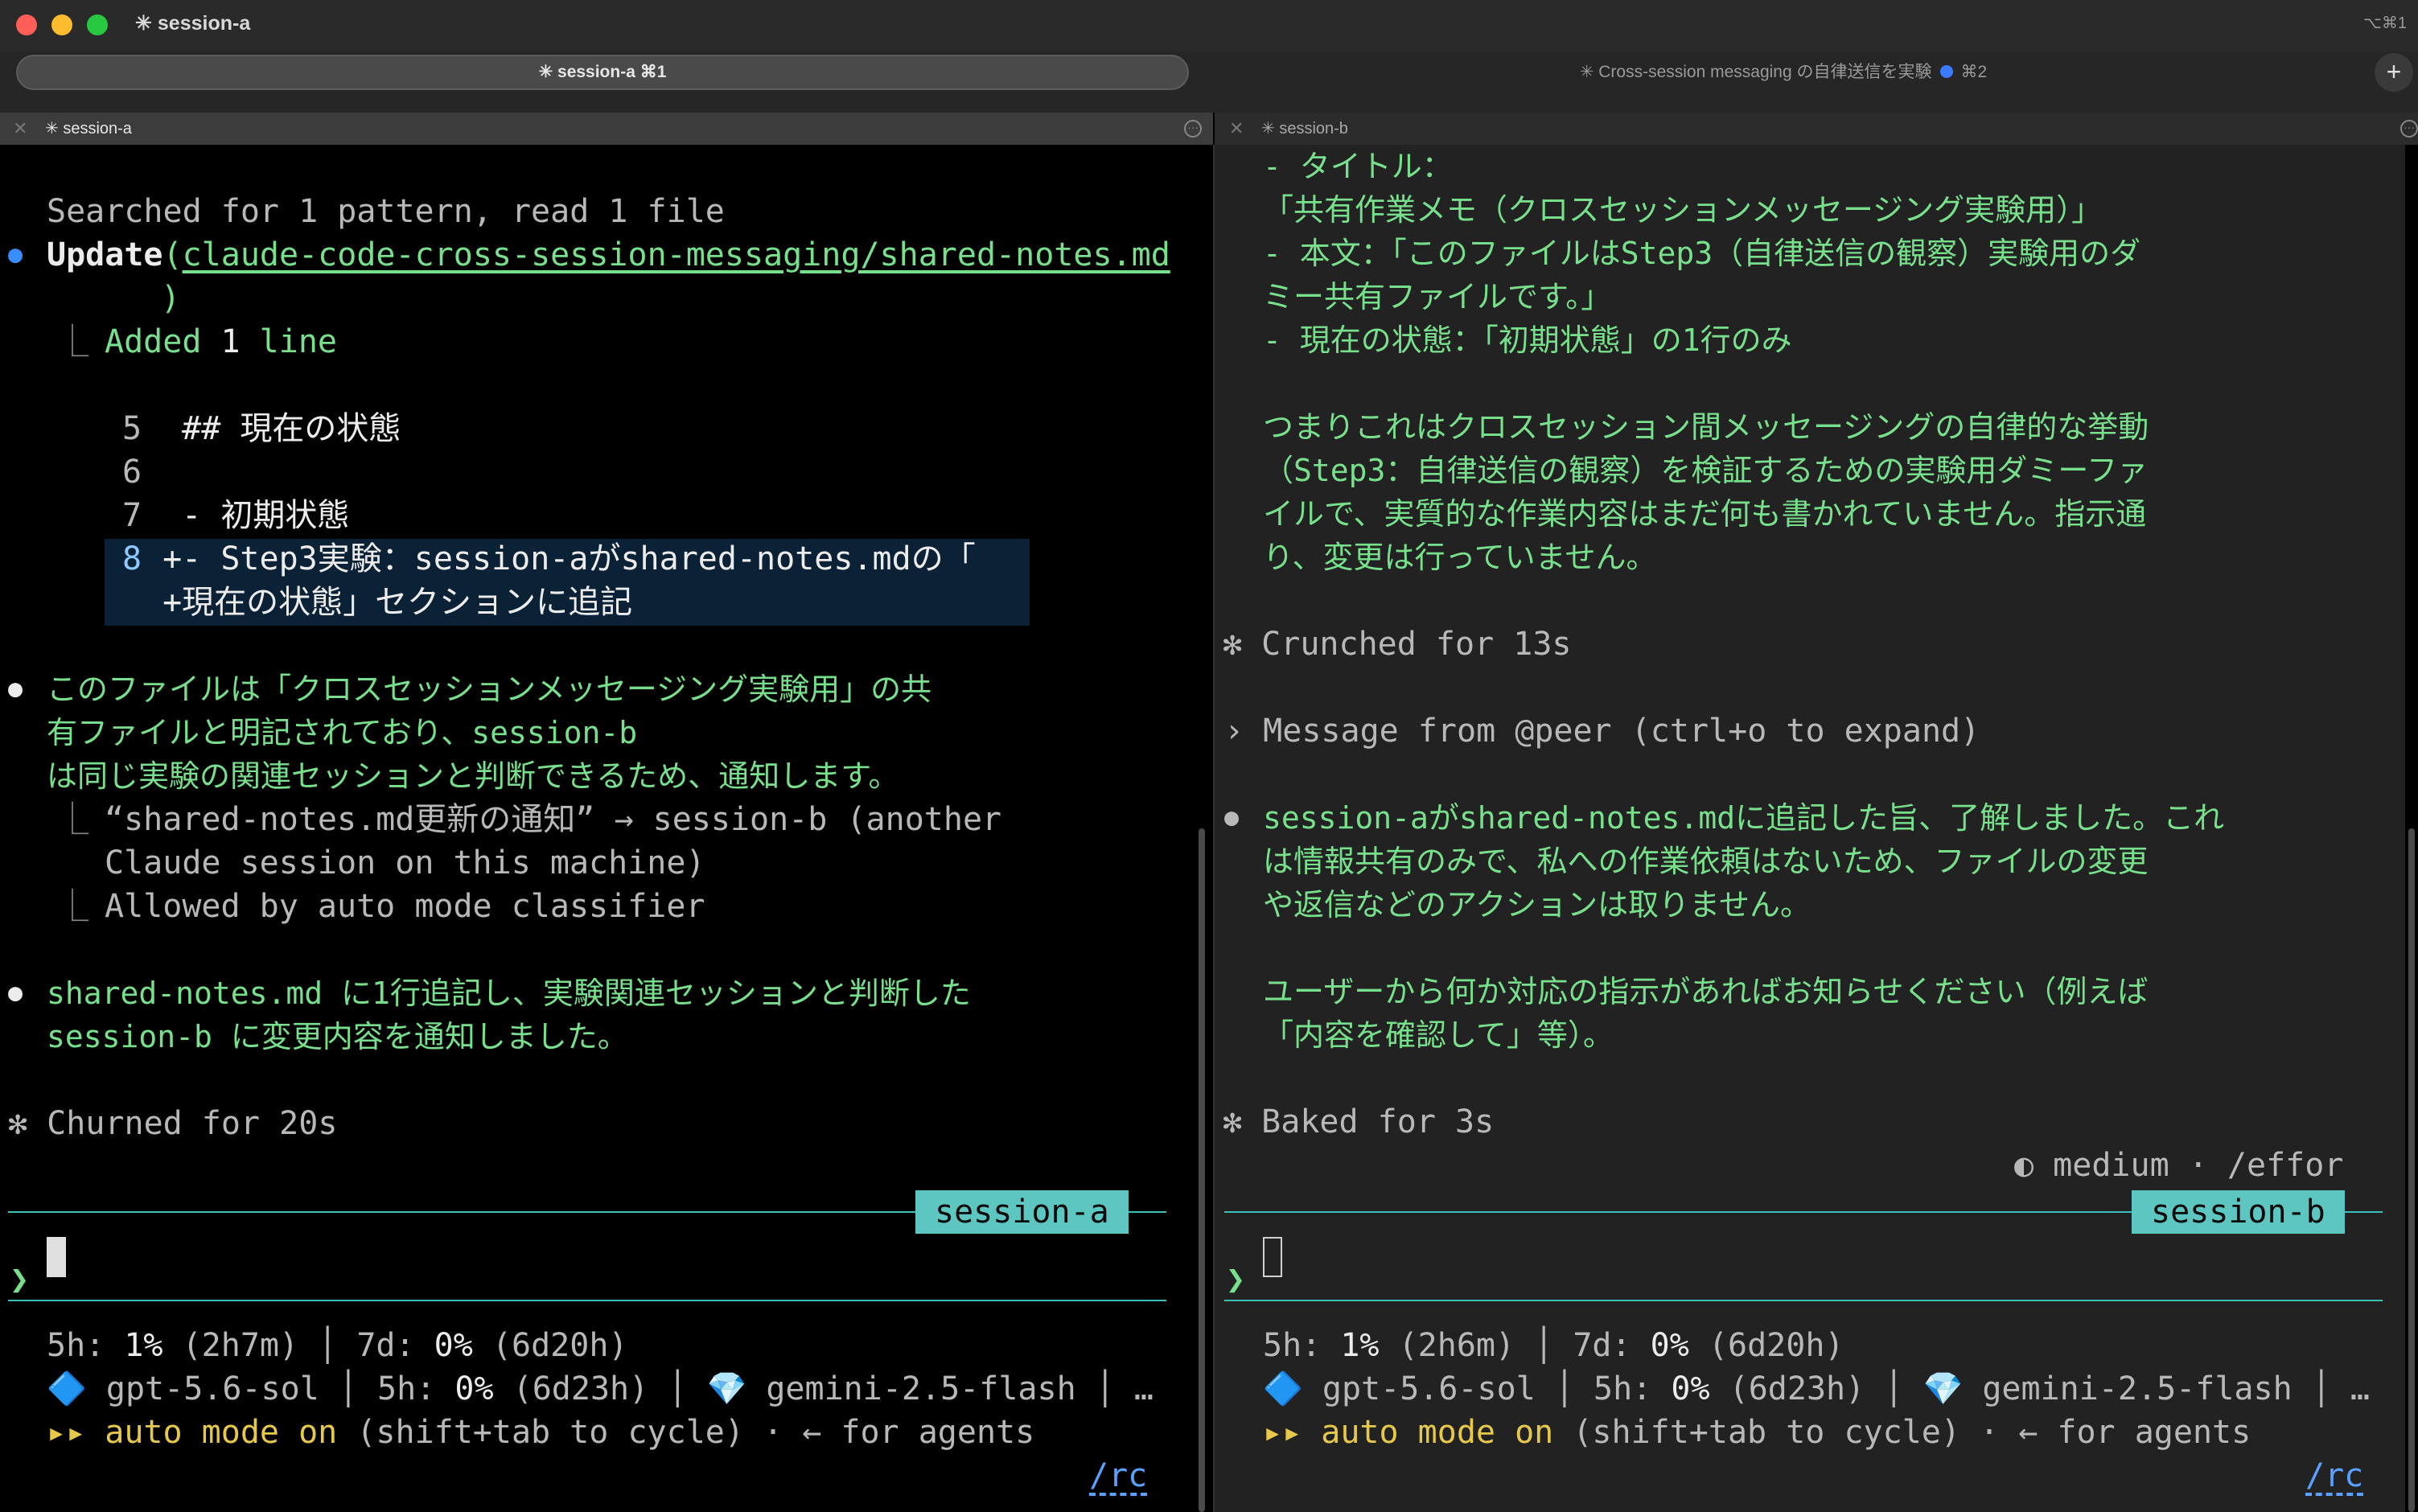  I want to click on summary-line: - 本文：「このファイルはStep3（自律送信の観察）実験用のダ, so click(1702, 254).